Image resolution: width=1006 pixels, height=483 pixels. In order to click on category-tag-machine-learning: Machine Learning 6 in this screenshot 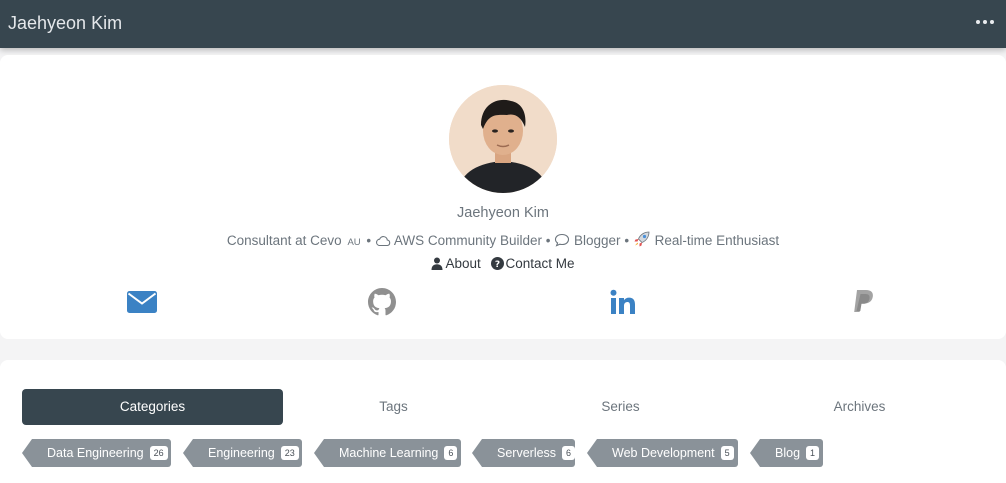, I will do `click(387, 453)`.